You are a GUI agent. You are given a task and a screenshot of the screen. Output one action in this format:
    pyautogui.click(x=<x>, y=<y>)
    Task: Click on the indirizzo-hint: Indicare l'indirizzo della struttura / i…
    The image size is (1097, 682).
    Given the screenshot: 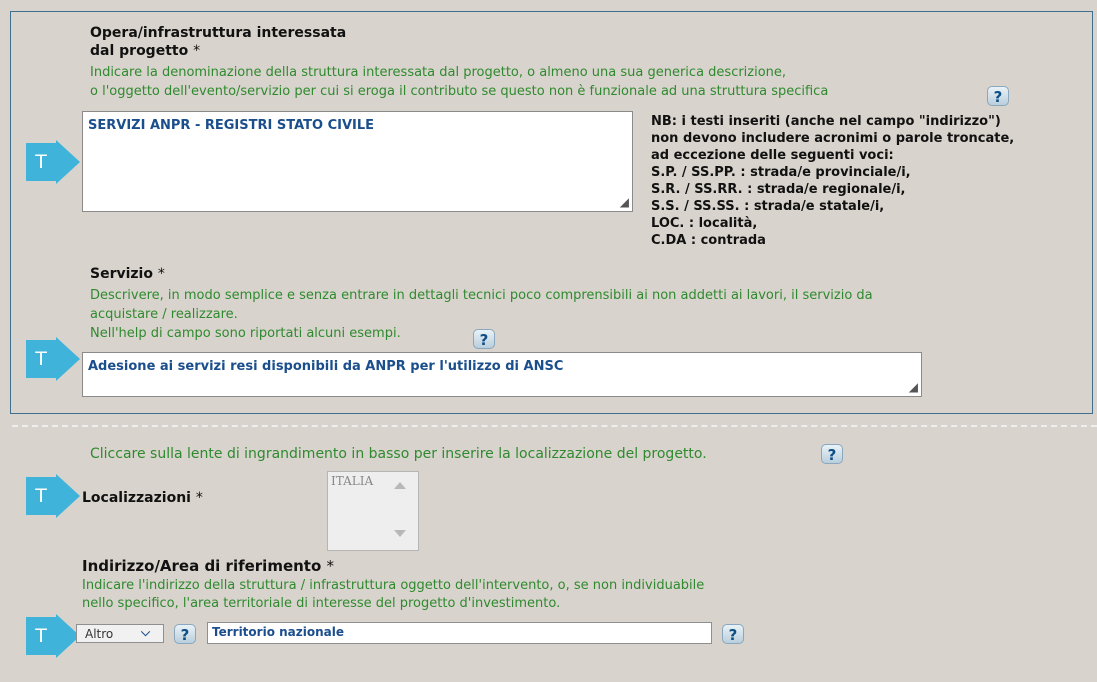 What is the action you would take?
    pyautogui.click(x=393, y=595)
    